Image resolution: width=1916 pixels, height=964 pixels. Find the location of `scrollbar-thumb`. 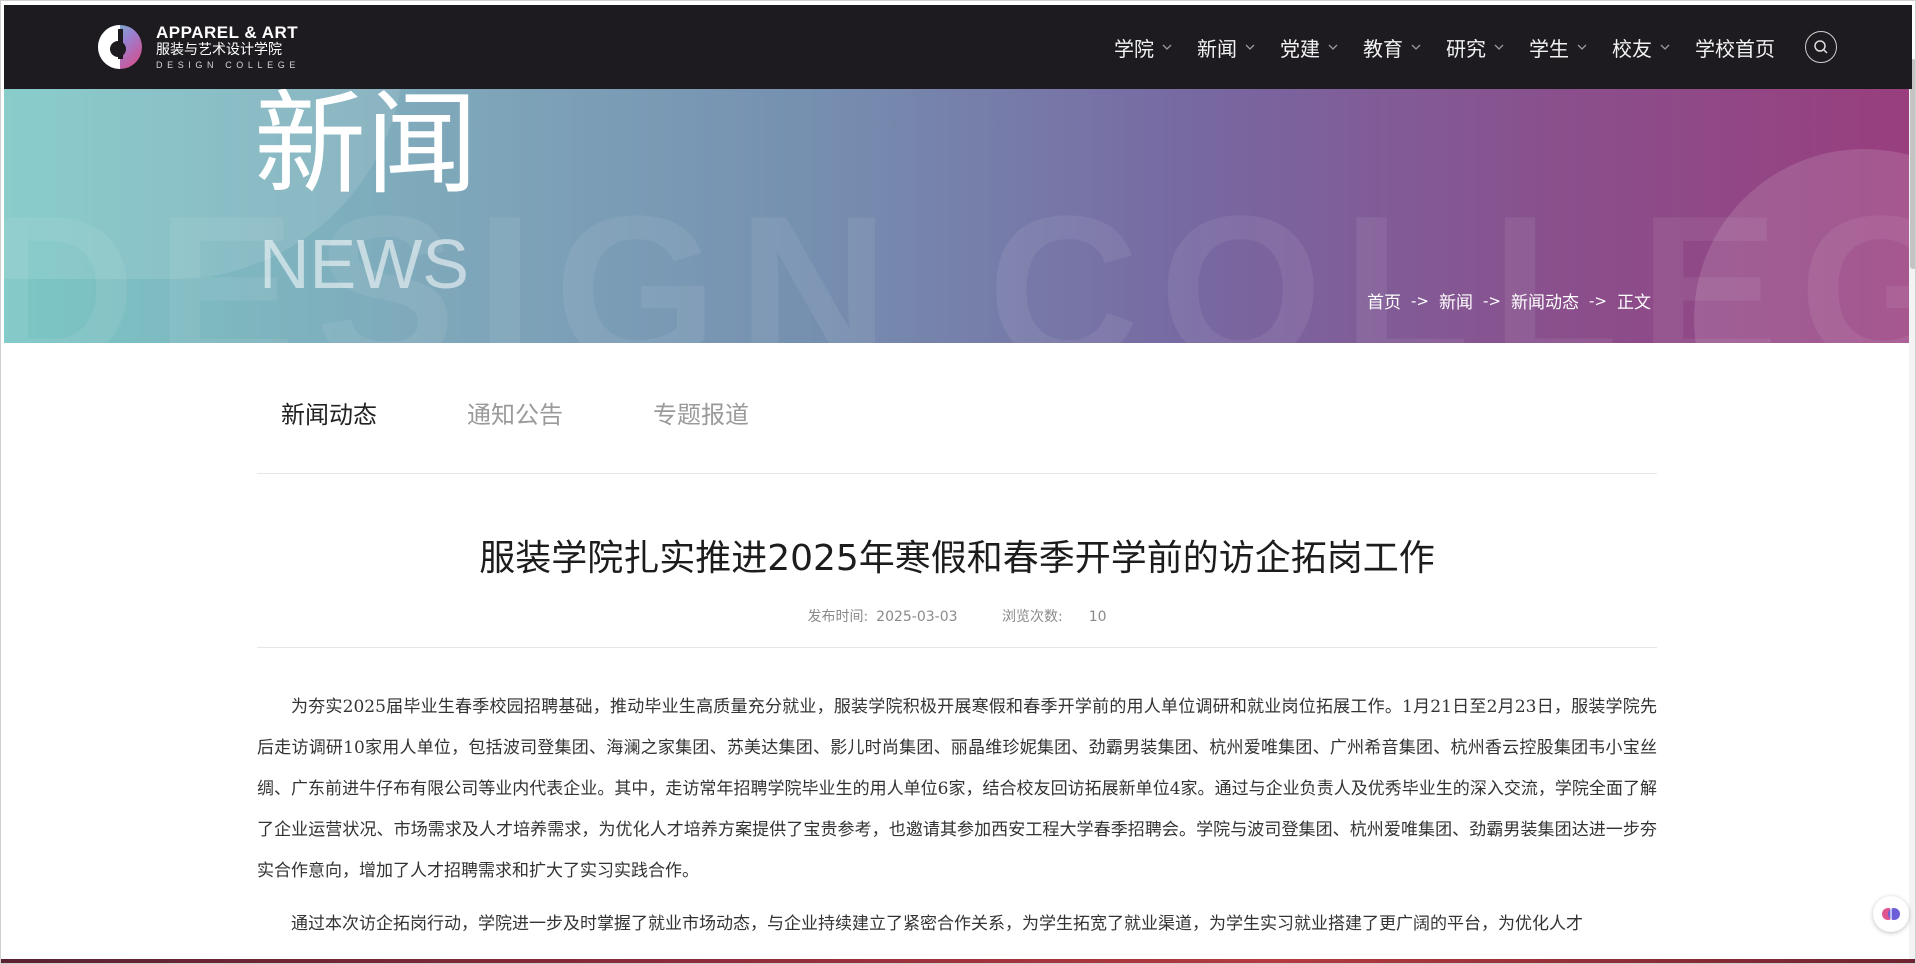

scrollbar-thumb is located at coordinates (1912, 164).